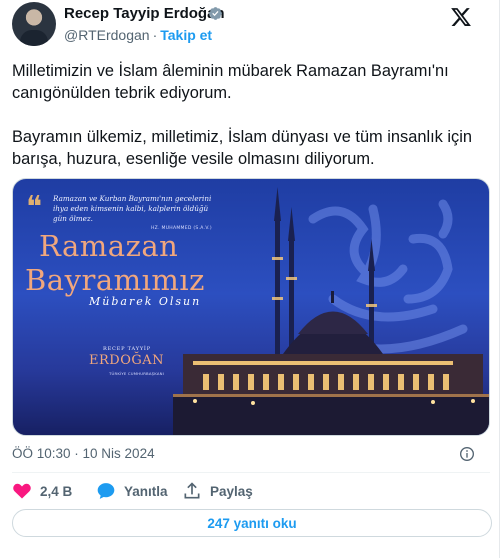 The width and height of the screenshot is (504, 558). Describe the element at coordinates (34, 207) in the screenshot. I see `quote-mark: ❝` at that location.